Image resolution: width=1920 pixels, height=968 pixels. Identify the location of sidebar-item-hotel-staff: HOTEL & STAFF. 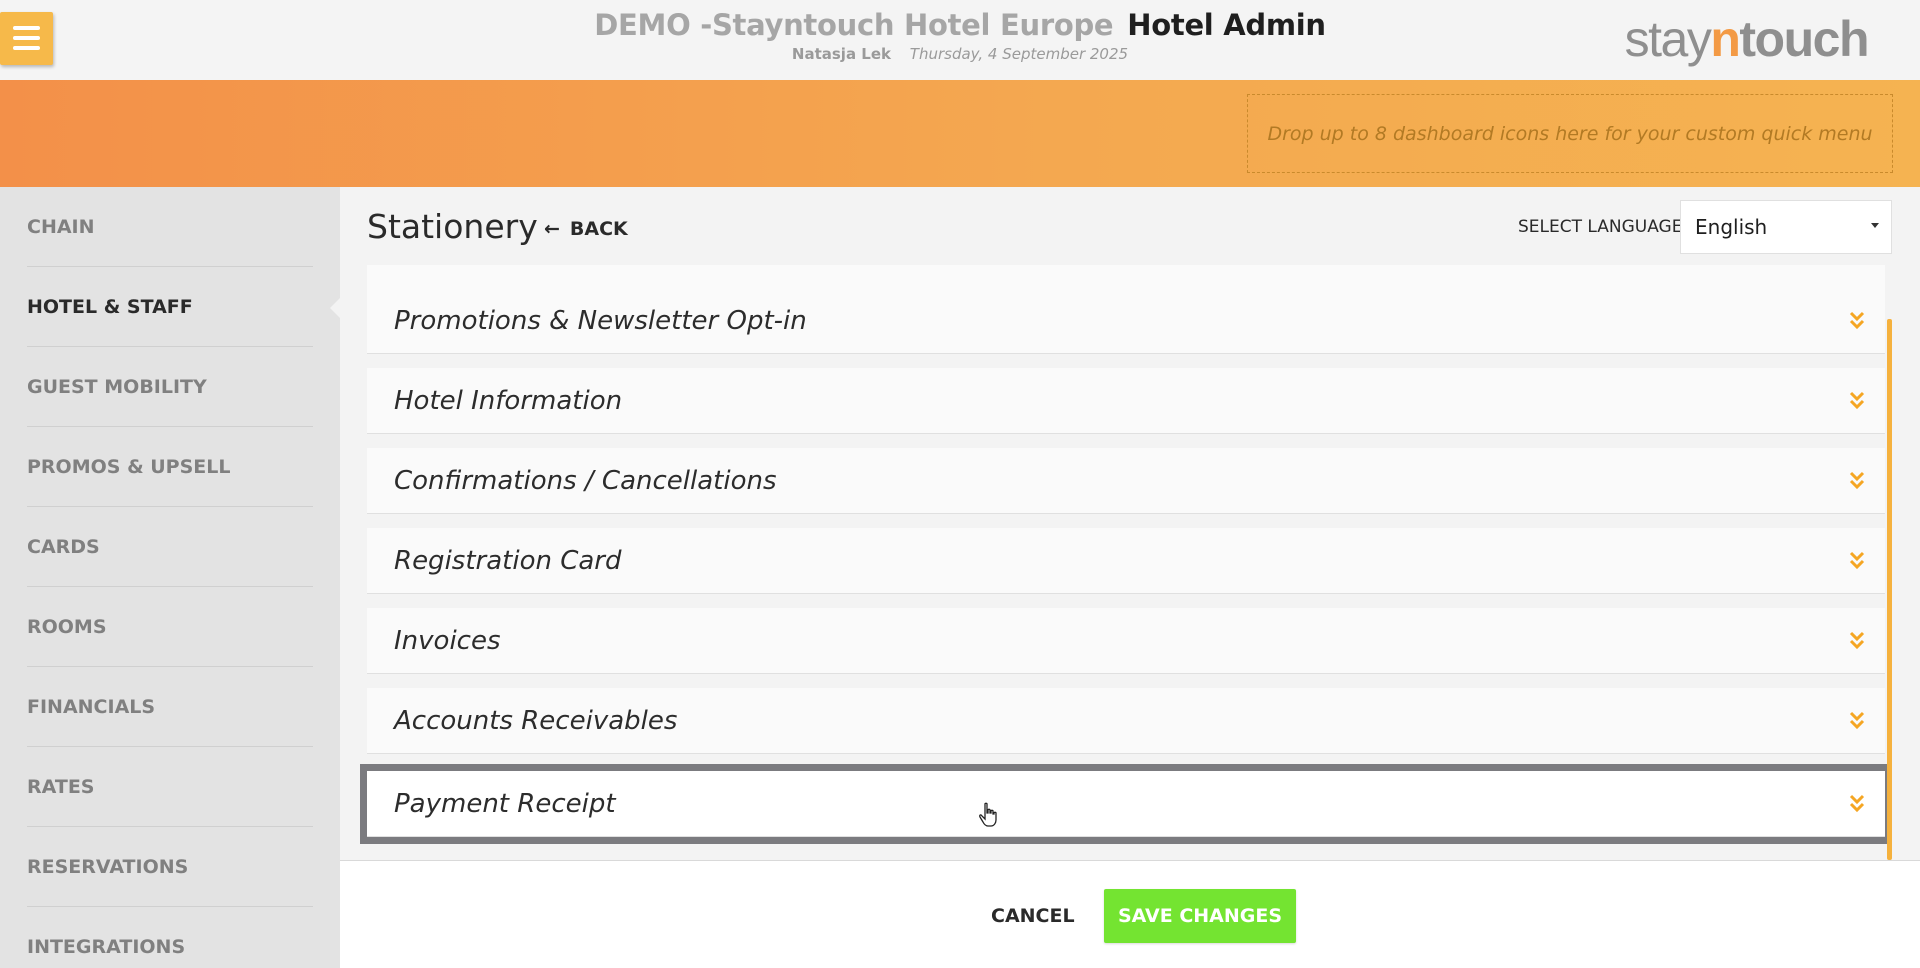
(170, 307).